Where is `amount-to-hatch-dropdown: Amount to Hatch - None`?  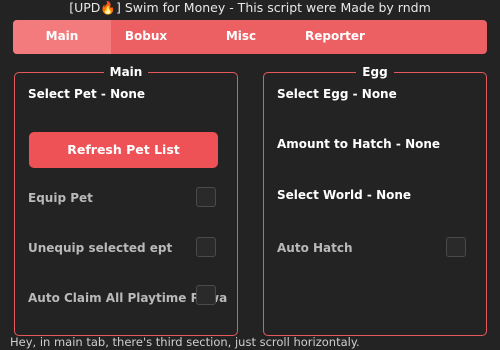
amount-to-hatch-dropdown: Amount to Hatch - None is located at coordinates (358, 144).